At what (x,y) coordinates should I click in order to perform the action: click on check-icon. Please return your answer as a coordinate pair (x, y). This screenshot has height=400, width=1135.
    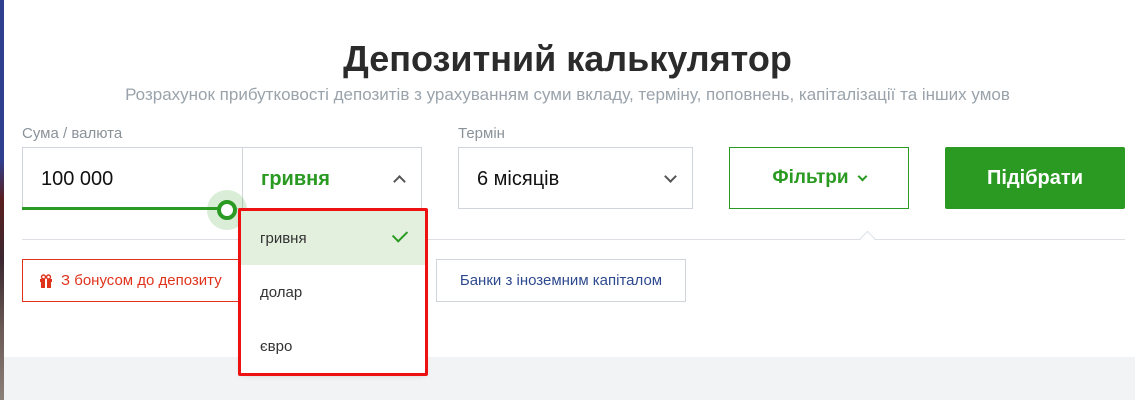
    Looking at the image, I should click on (400, 234).